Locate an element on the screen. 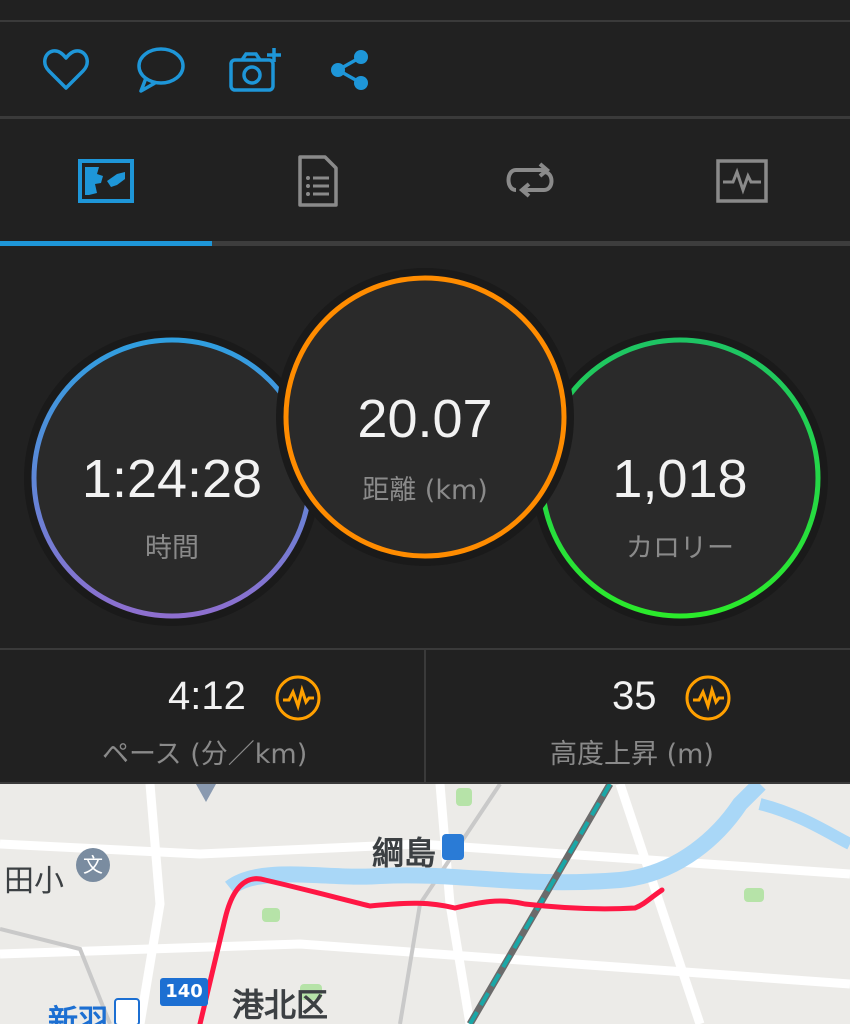 Image resolution: width=850 pixels, height=1024 pixels. share-icon is located at coordinates (349, 70).